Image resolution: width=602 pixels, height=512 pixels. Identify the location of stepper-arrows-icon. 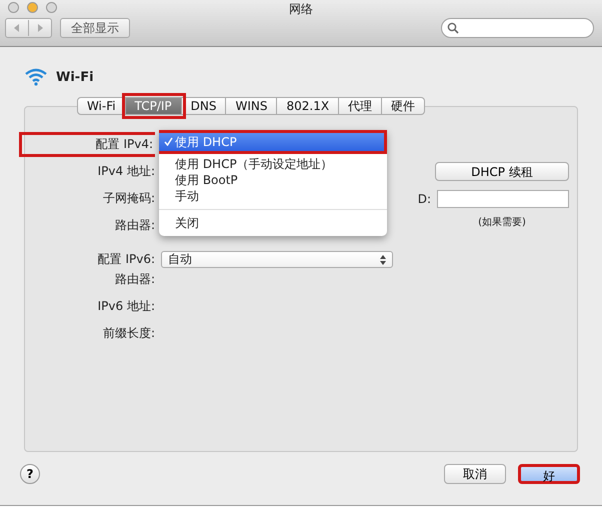
(383, 259).